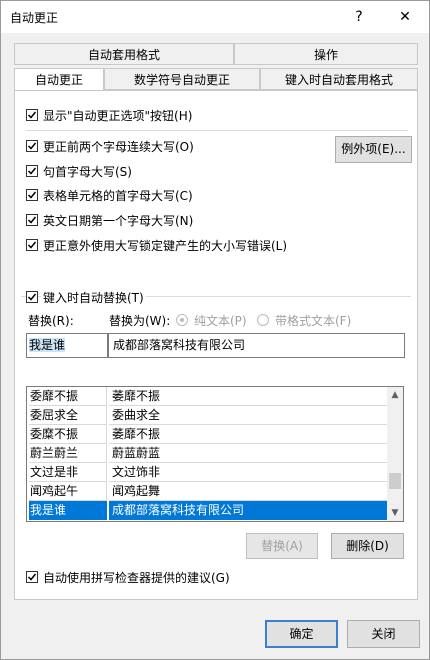 This screenshot has width=430, height=660. What do you see at coordinates (118, 147) in the screenshot?
I see `two-initials-label: 更正前两个字母连续大写(O)` at bounding box center [118, 147].